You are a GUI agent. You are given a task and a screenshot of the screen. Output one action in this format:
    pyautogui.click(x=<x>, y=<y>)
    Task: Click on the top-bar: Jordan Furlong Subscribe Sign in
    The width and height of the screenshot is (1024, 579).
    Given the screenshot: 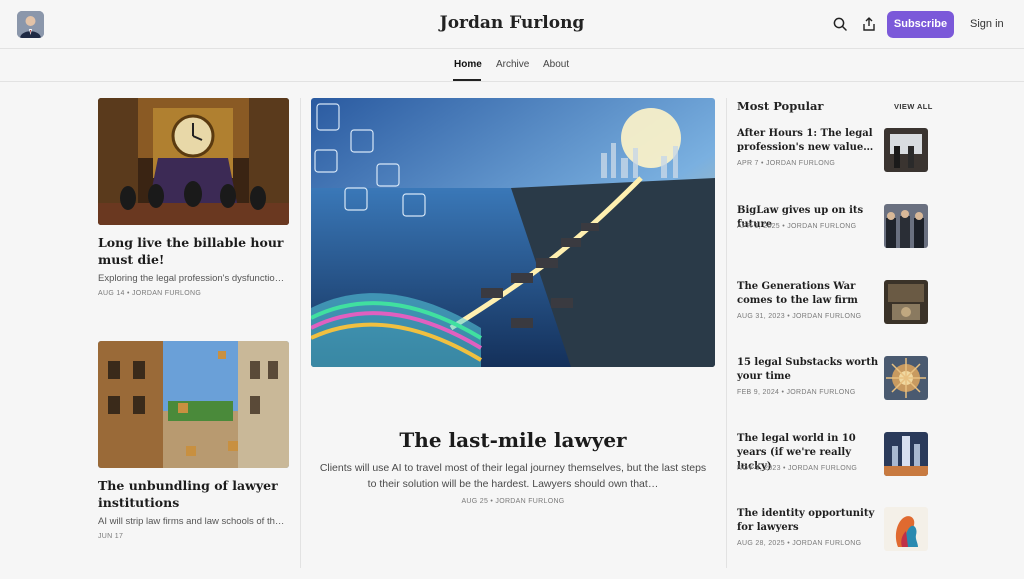 What is the action you would take?
    pyautogui.click(x=512, y=24)
    